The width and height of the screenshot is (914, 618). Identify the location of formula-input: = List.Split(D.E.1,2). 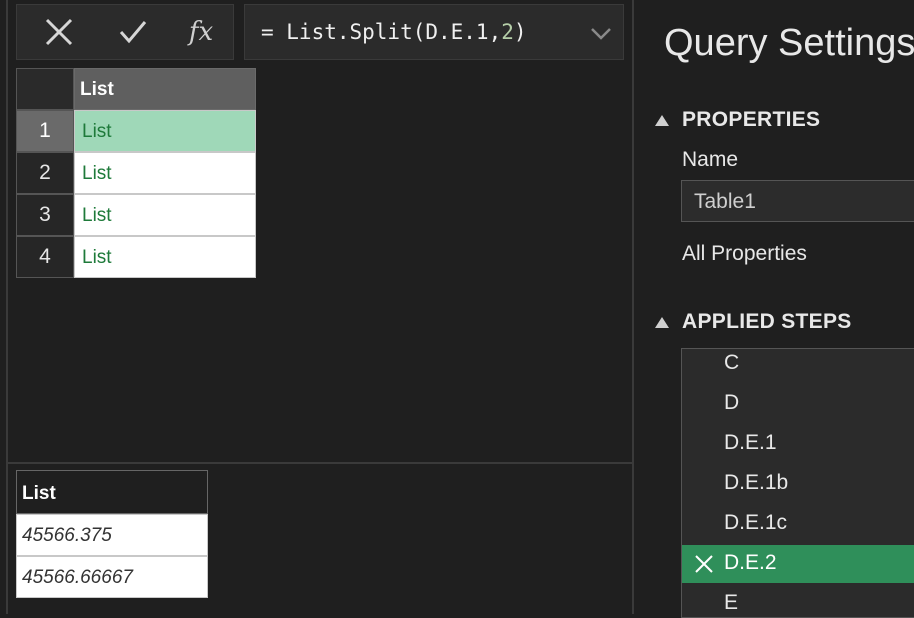
(434, 32).